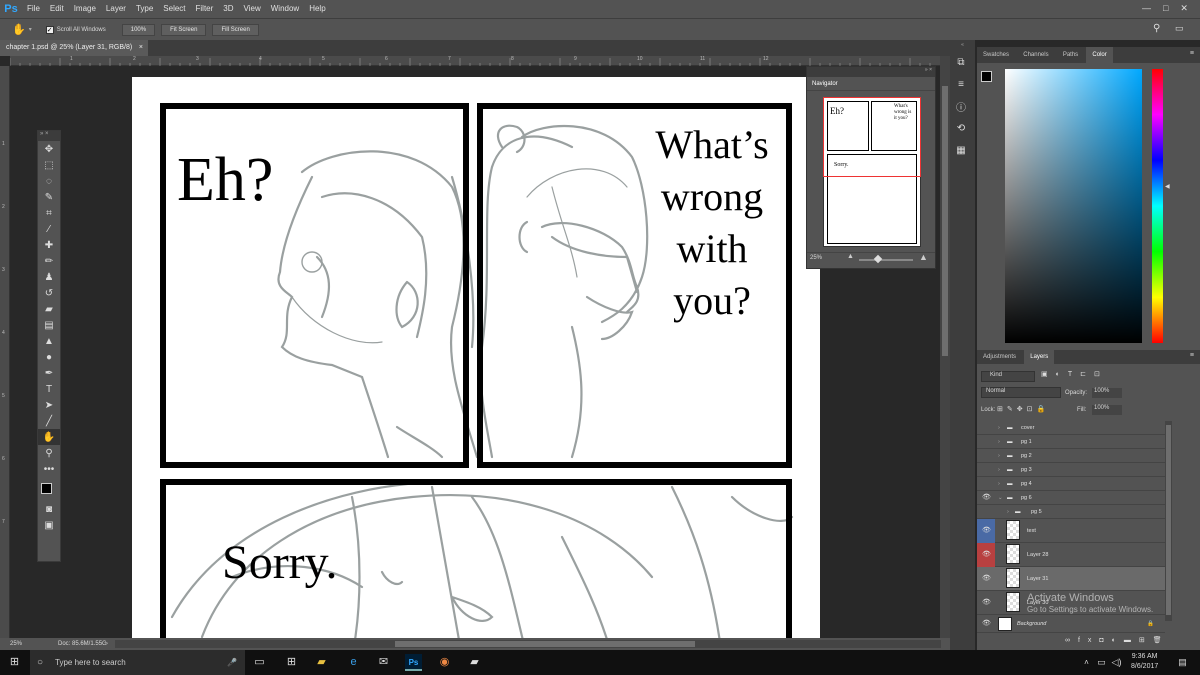  I want to click on layer-filter-dropdown: Kind, so click(1008, 376).